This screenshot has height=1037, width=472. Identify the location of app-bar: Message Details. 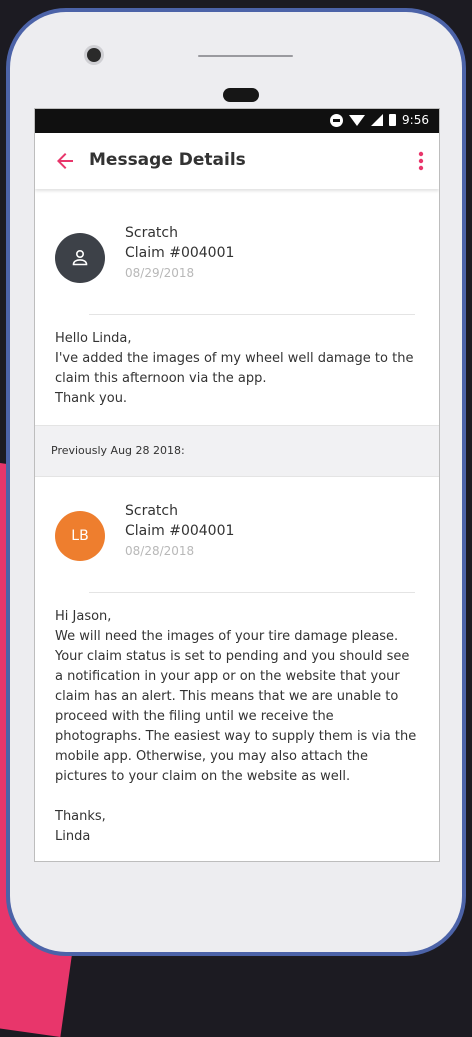
(237, 161).